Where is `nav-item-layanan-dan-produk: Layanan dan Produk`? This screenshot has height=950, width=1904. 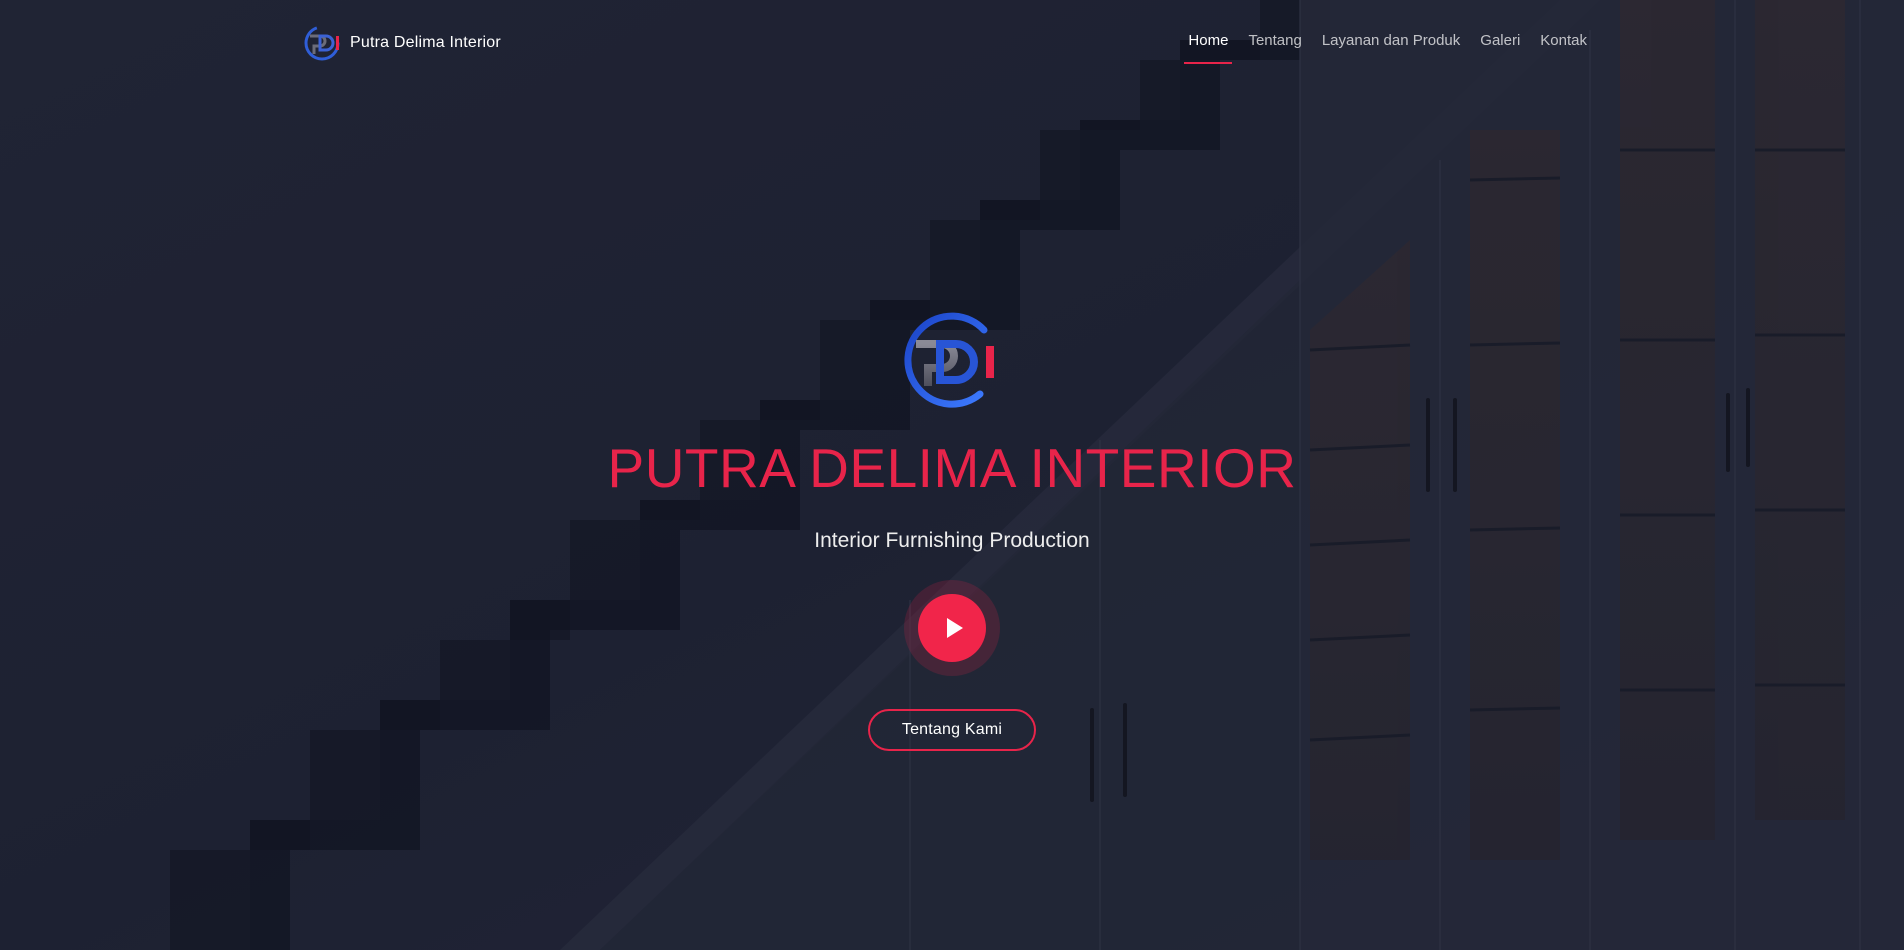
nav-item-layanan-dan-produk: Layanan dan Produk is located at coordinates (1391, 40).